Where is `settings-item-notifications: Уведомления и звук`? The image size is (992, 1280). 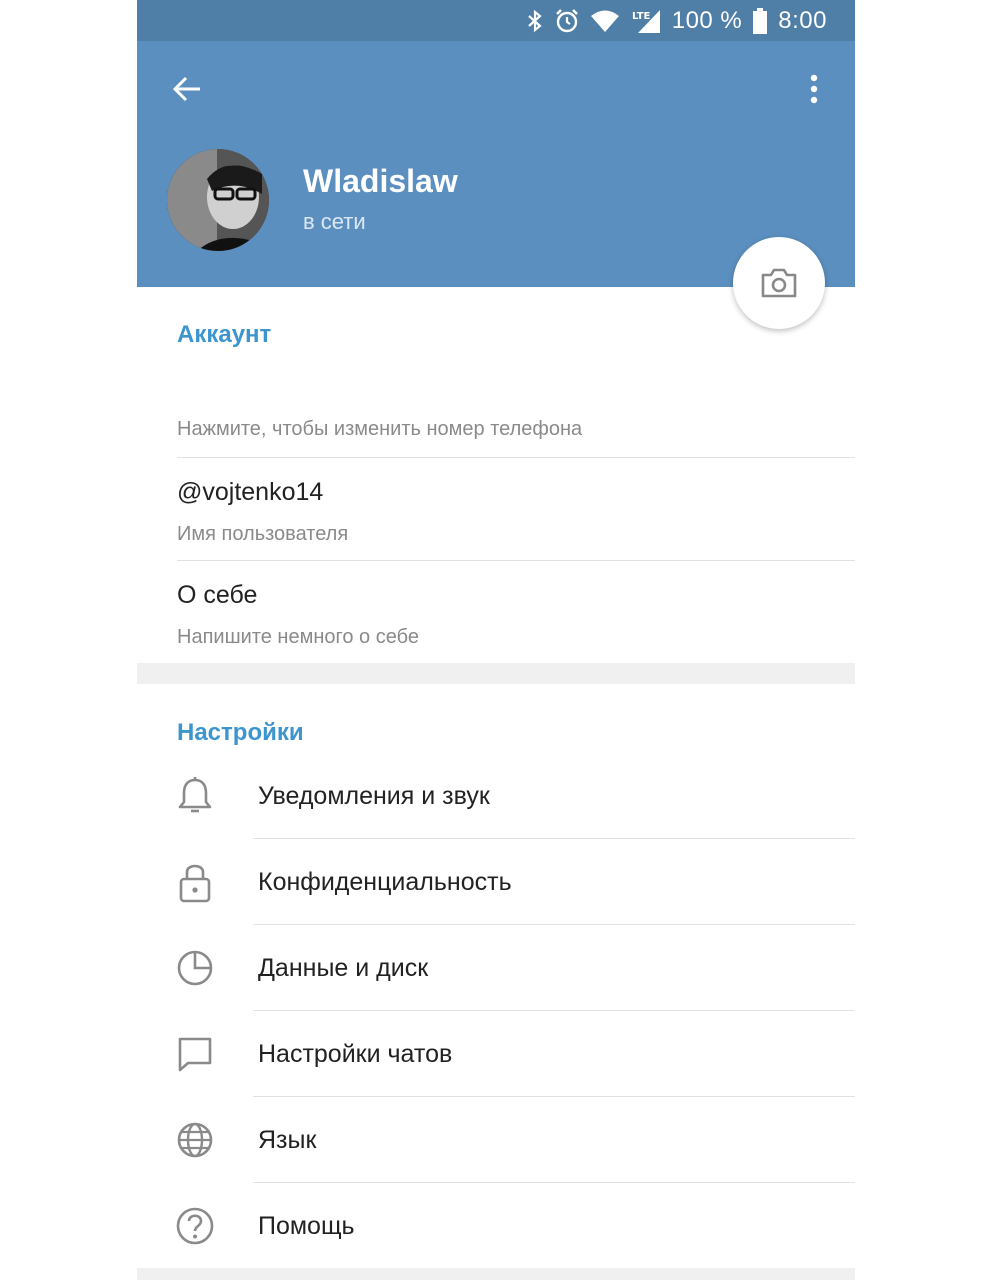 settings-item-notifications: Уведомления и звук is located at coordinates (496, 796).